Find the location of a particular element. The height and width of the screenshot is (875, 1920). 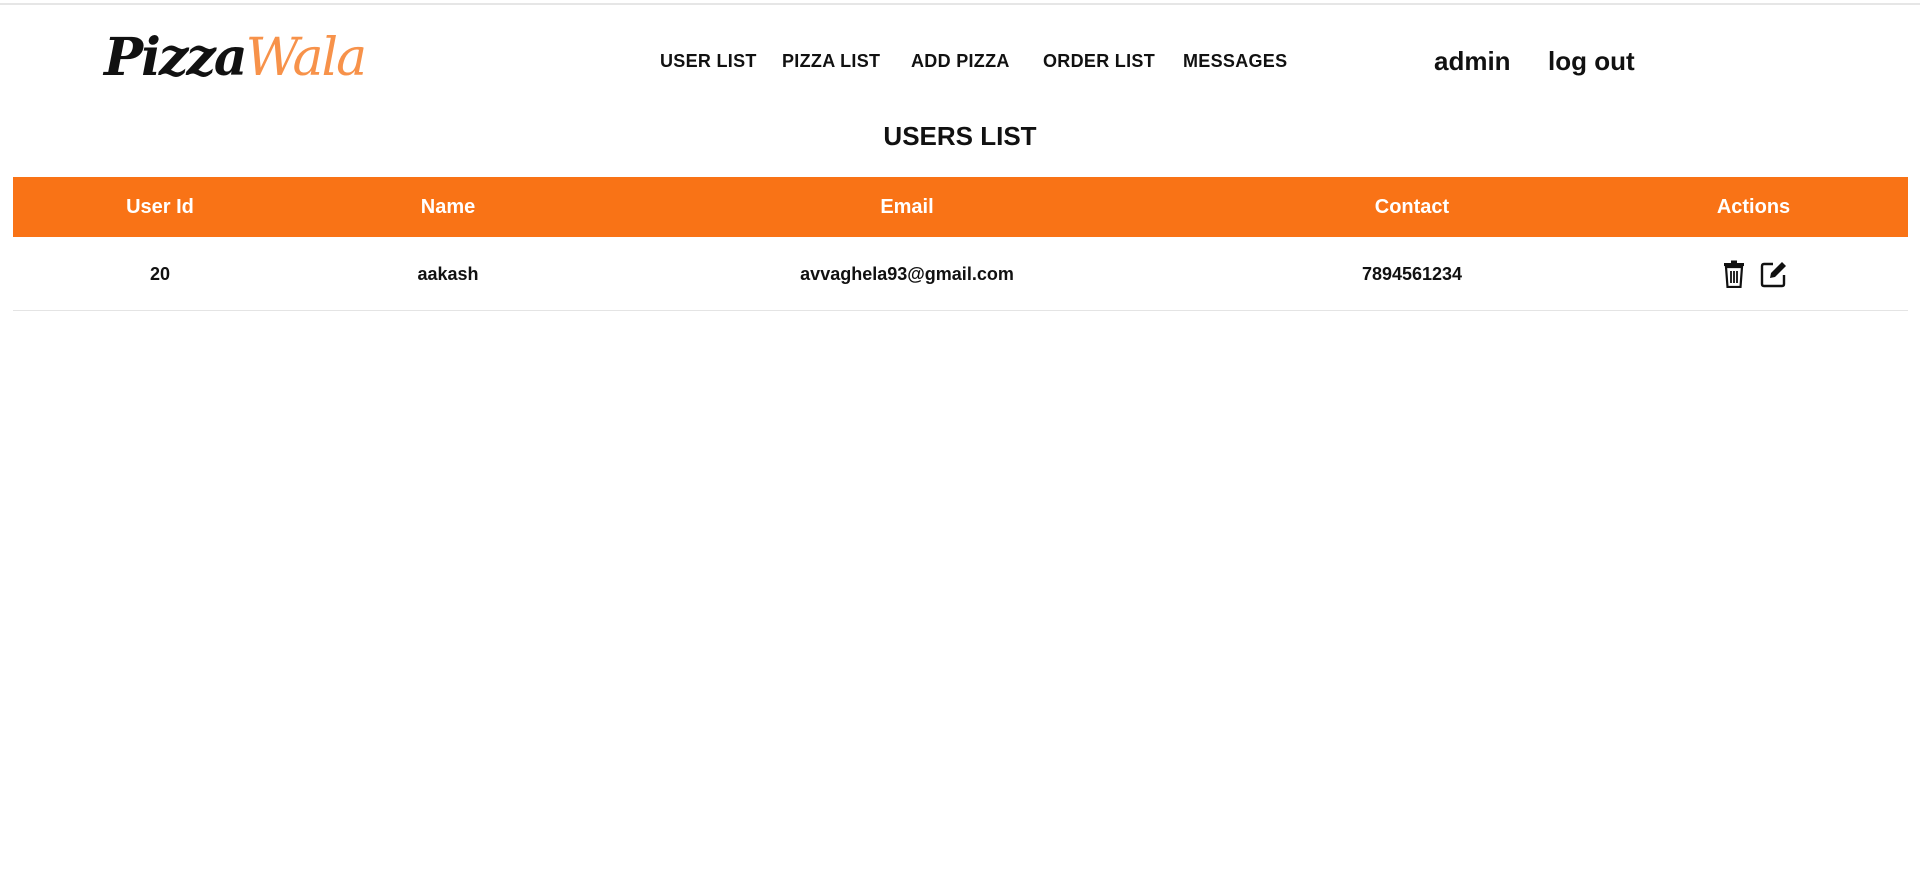

cell-user-id: 20 is located at coordinates (160, 274).